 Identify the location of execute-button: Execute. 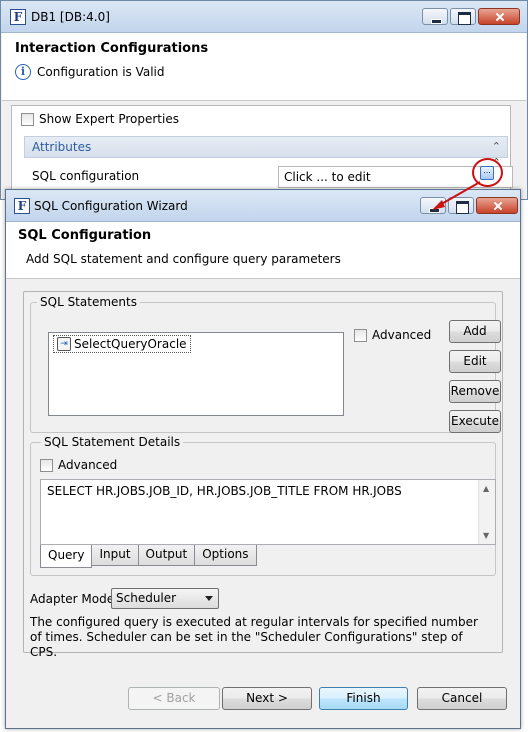
(475, 421).